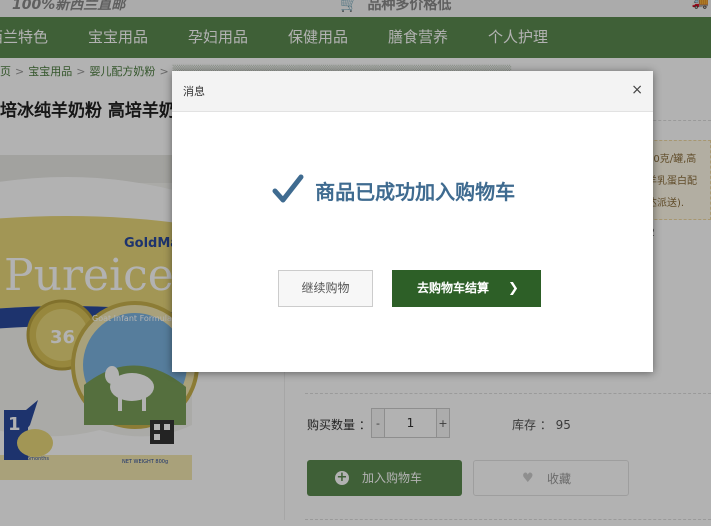 The height and width of the screenshot is (526, 711). Describe the element at coordinates (412, 91) in the screenshot. I see `dialog-header: 消息 ×` at that location.